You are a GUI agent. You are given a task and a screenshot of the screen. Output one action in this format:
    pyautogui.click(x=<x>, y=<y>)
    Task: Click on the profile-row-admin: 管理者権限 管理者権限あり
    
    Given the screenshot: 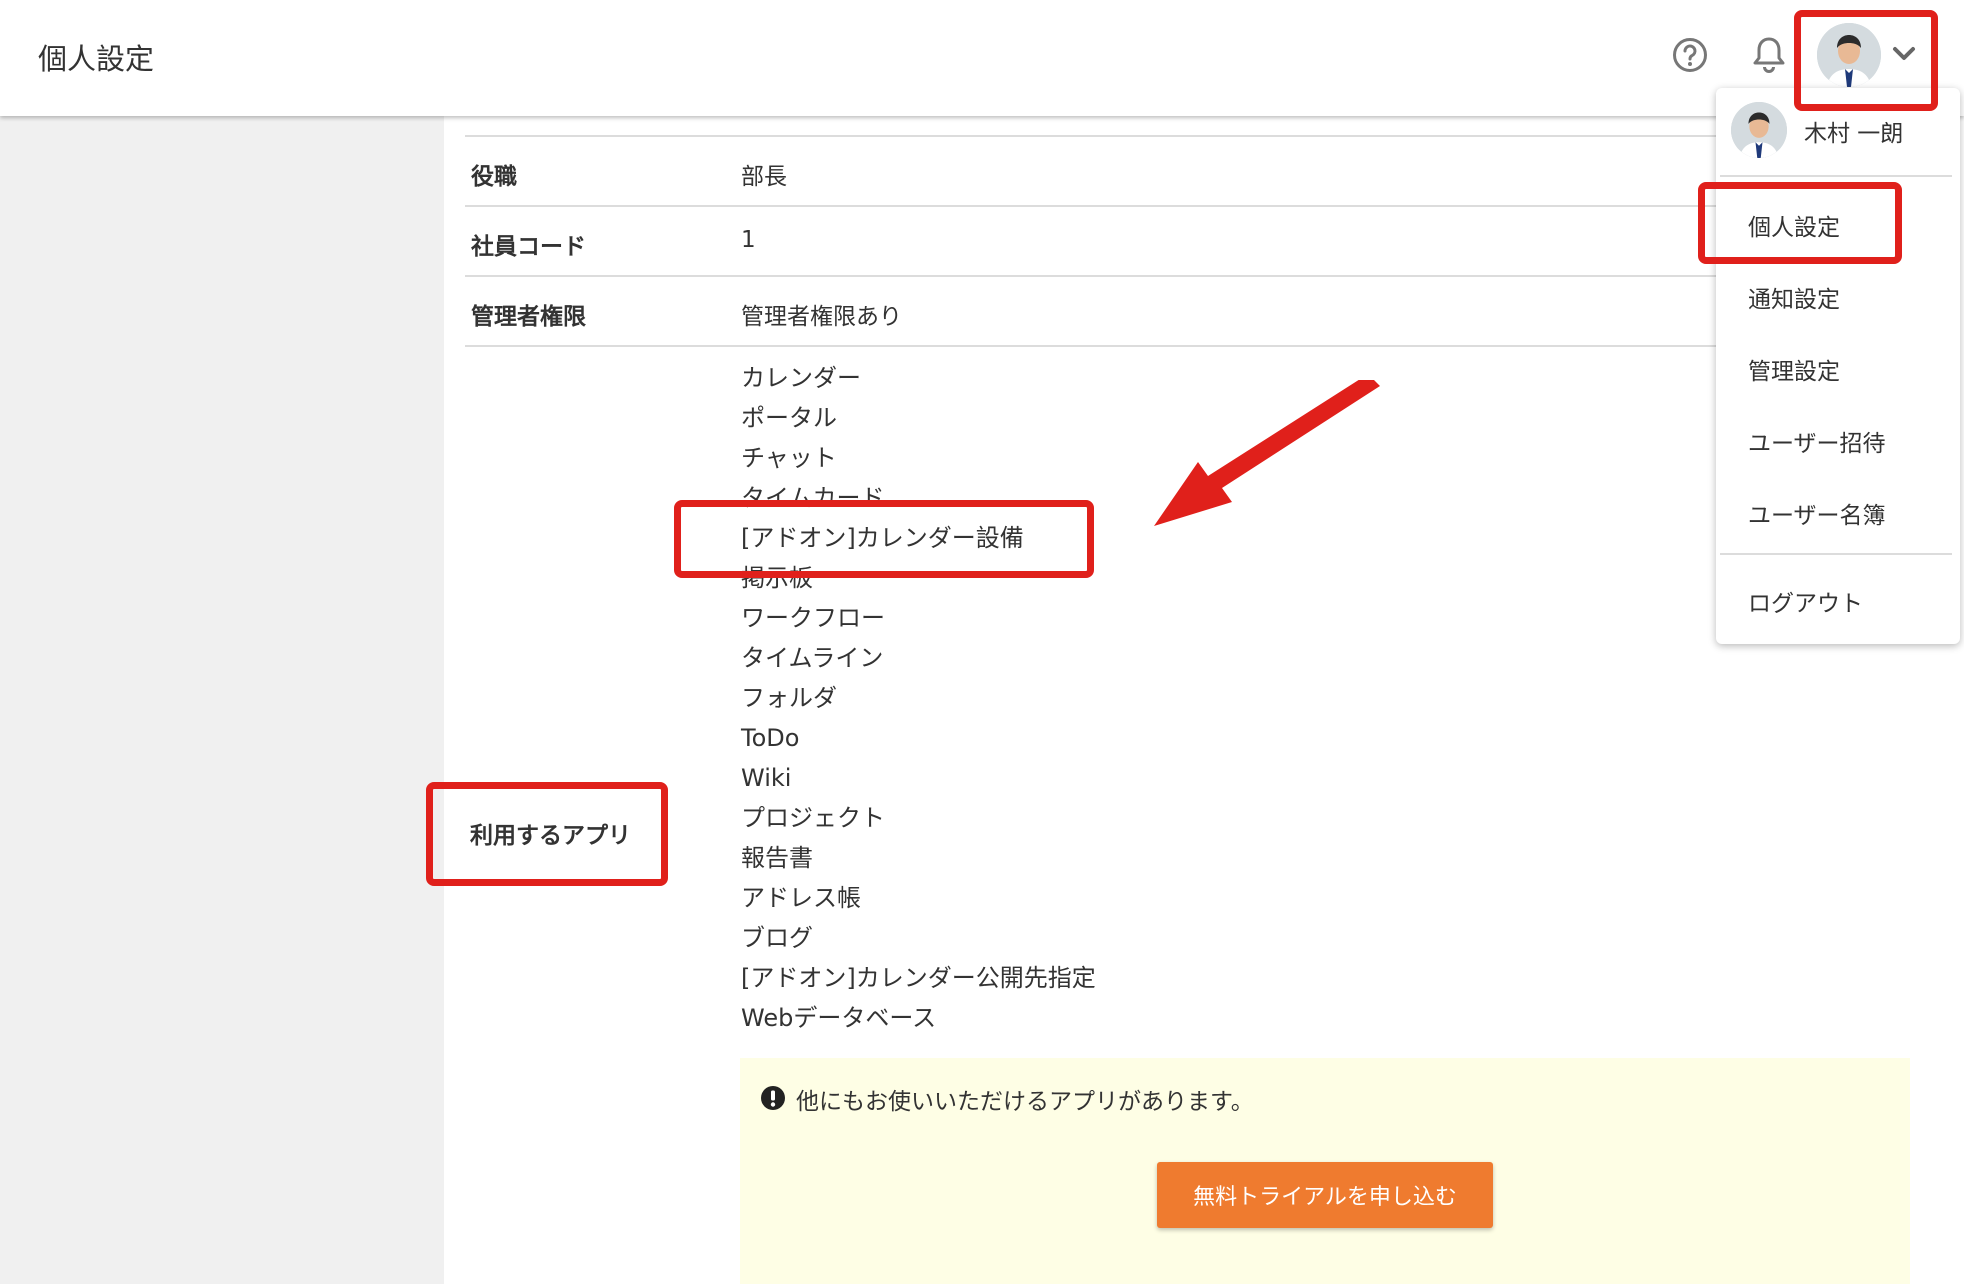 What is the action you would take?
    pyautogui.click(x=1190, y=312)
    